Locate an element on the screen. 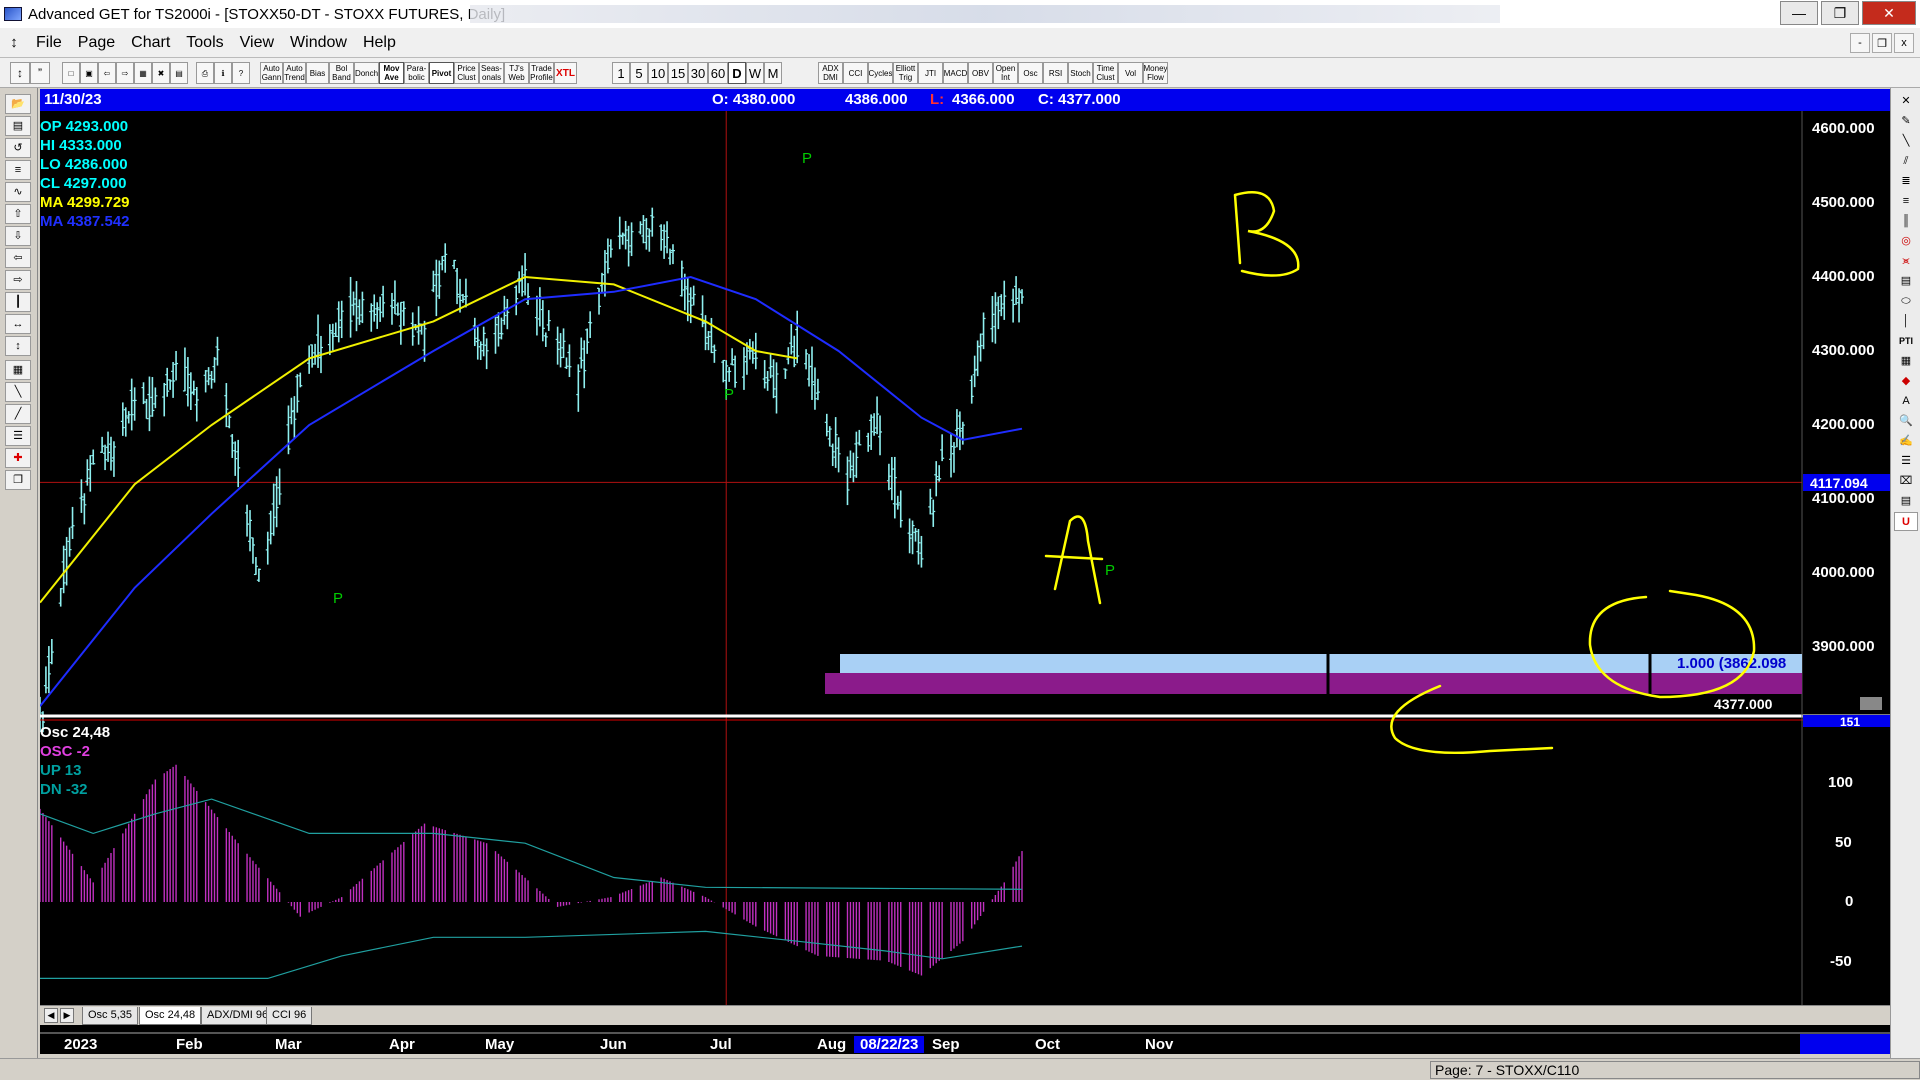  period-60-button: 60 is located at coordinates (718, 73).